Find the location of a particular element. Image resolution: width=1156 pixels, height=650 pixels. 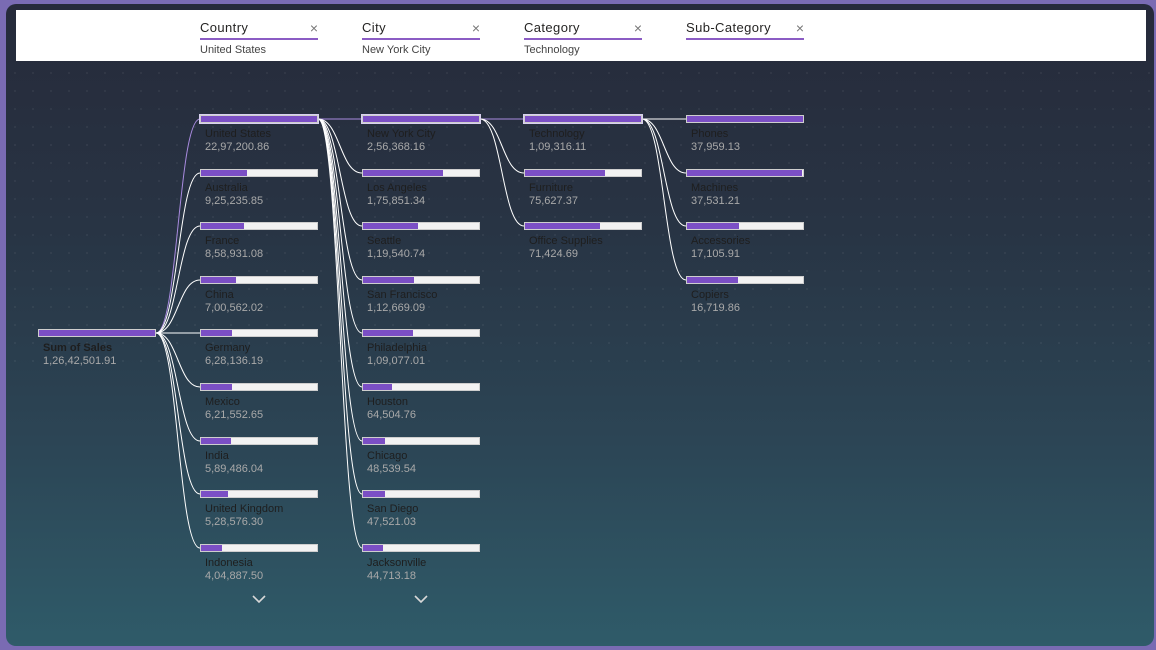

node-value: 48,539.54 is located at coordinates (391, 469).